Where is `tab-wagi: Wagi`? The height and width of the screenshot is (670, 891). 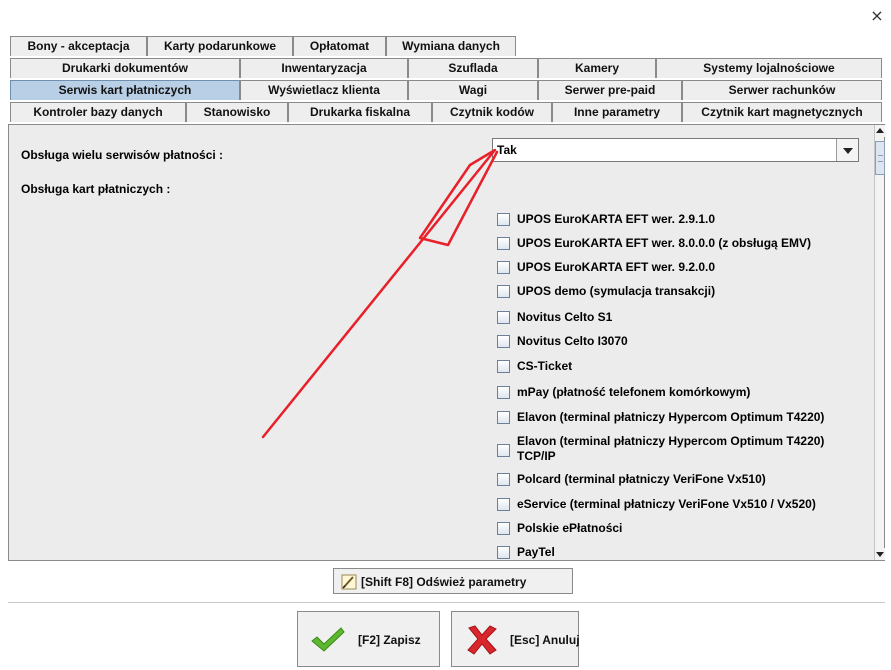
tab-wagi: Wagi is located at coordinates (473, 90).